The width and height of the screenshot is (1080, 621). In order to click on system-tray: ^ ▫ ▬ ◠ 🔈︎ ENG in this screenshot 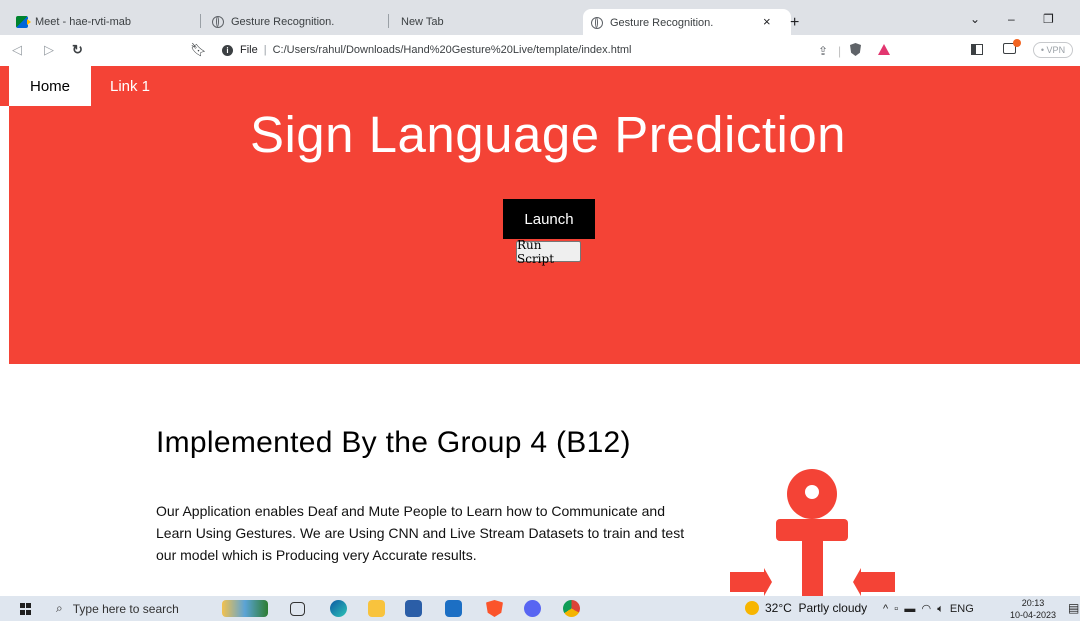, I will do `click(928, 609)`.